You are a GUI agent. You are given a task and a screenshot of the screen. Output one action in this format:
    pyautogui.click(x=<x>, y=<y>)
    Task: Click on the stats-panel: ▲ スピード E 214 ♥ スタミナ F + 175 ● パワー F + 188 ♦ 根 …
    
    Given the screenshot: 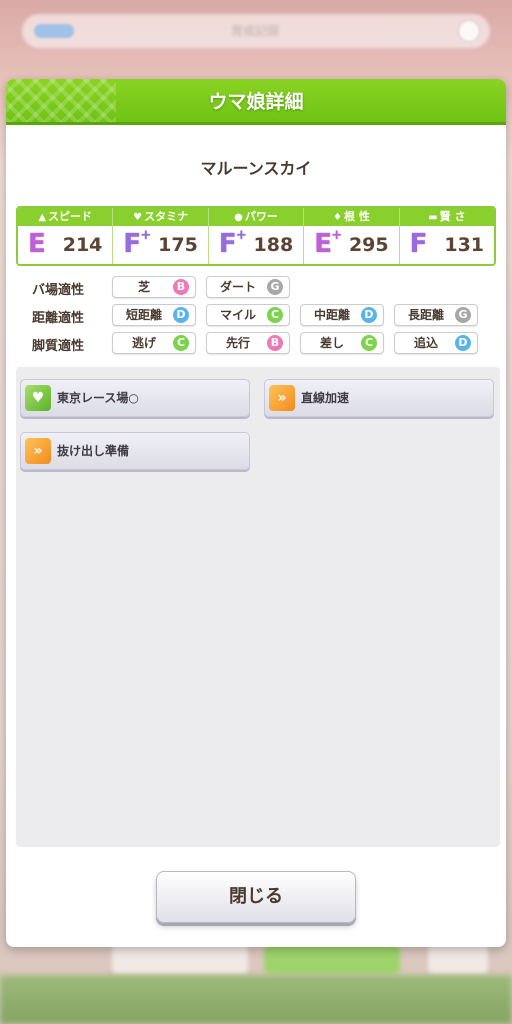 What is the action you would take?
    pyautogui.click(x=256, y=236)
    